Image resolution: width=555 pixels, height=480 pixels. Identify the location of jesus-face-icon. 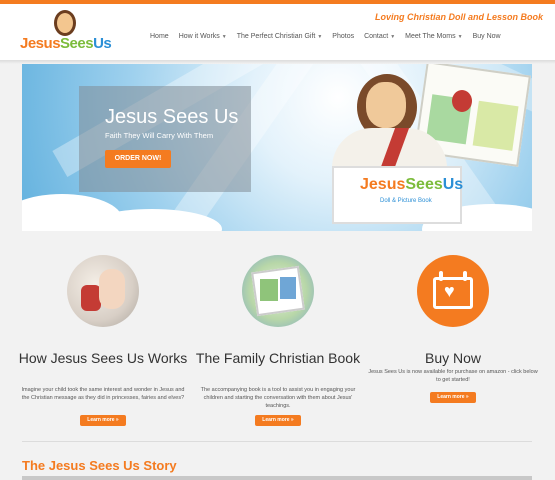
(65, 23).